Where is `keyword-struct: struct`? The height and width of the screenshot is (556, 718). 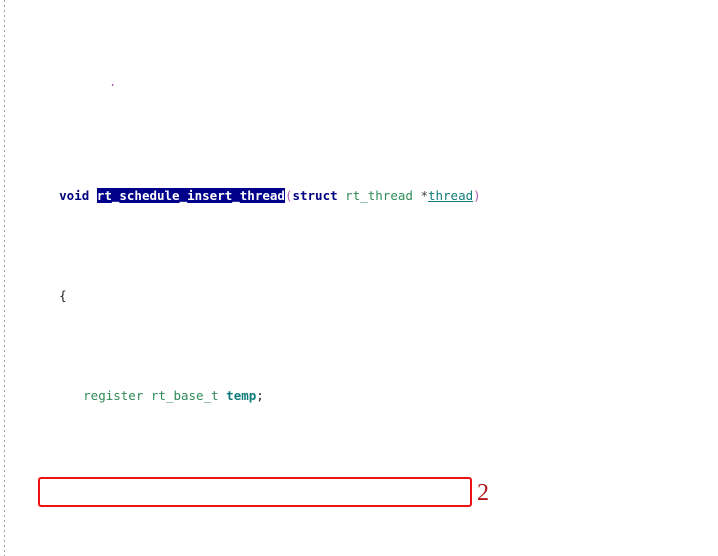
keyword-struct: struct is located at coordinates (315, 195).